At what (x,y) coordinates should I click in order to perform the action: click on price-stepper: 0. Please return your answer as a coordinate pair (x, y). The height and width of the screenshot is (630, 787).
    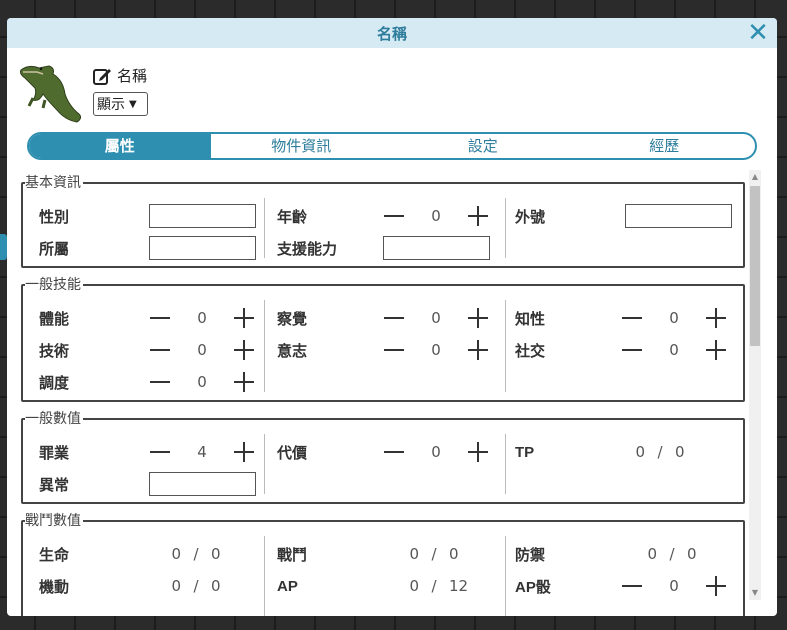
    Looking at the image, I should click on (436, 452).